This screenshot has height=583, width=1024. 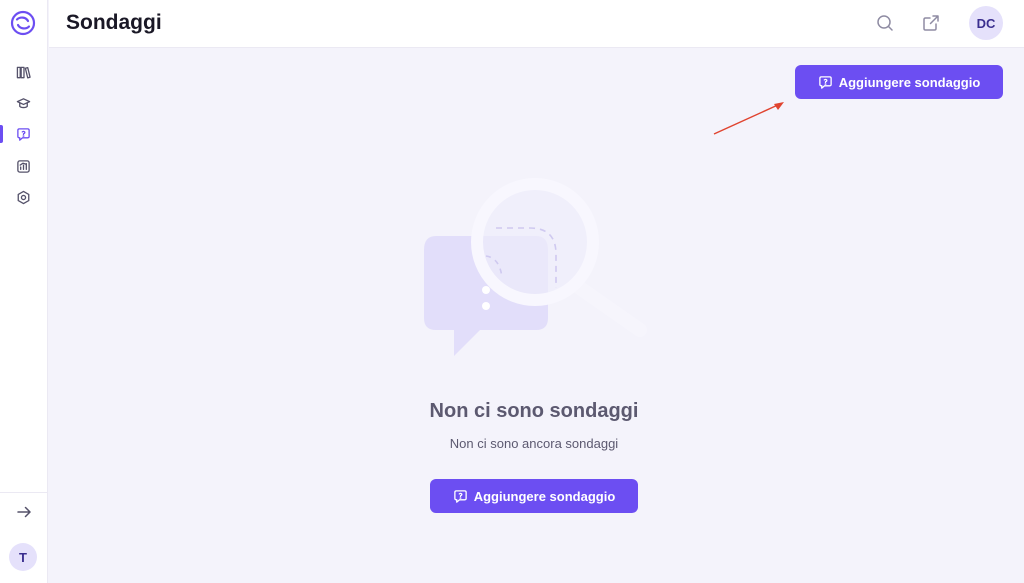 What do you see at coordinates (536, 24) in the screenshot?
I see `top-bar: Sondaggi DC` at bounding box center [536, 24].